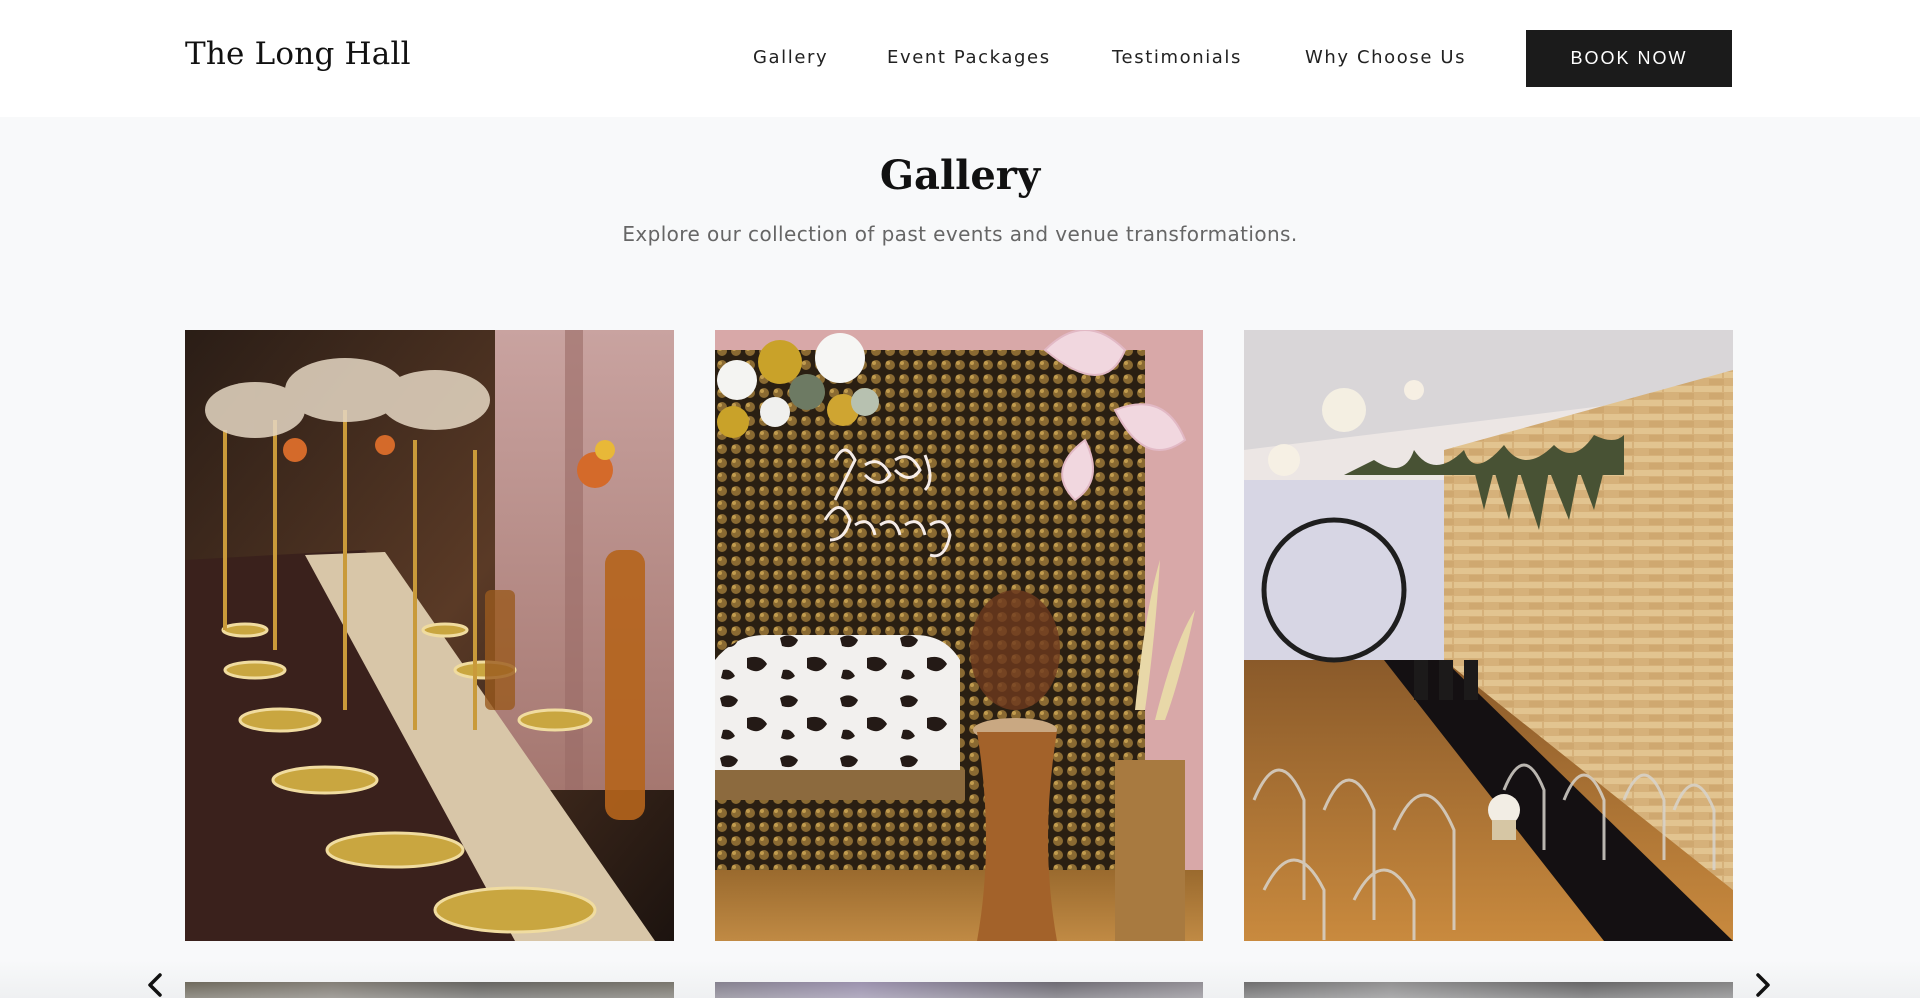 Image resolution: width=1920 pixels, height=998 pixels. I want to click on nav-testimonials: Testimonials, so click(1177, 57).